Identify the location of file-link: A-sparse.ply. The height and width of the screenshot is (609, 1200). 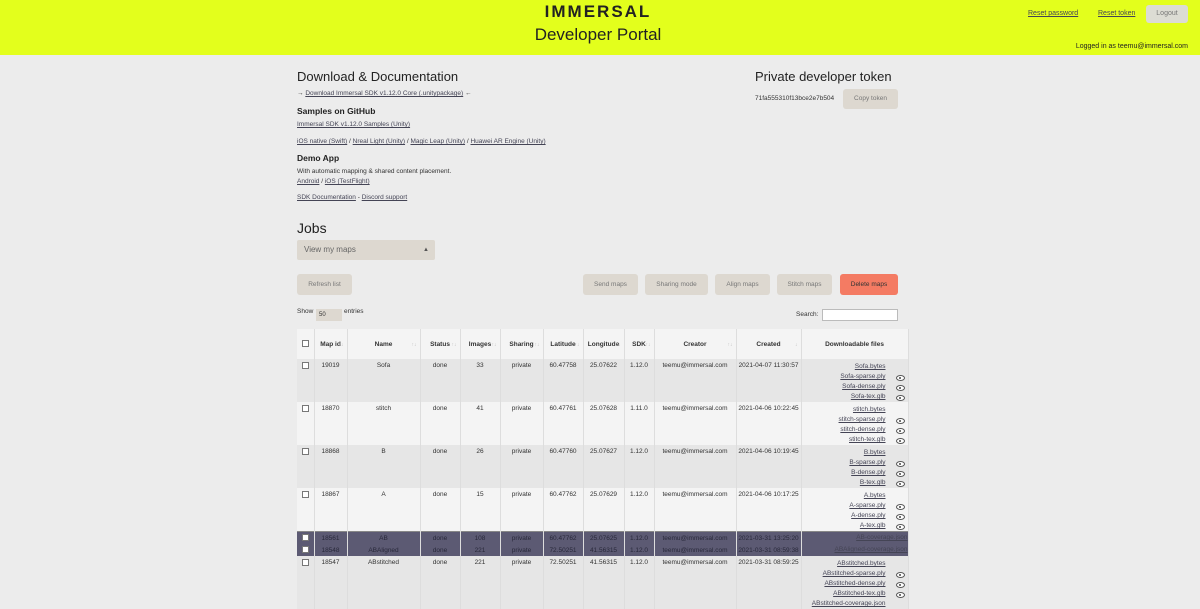
(867, 505).